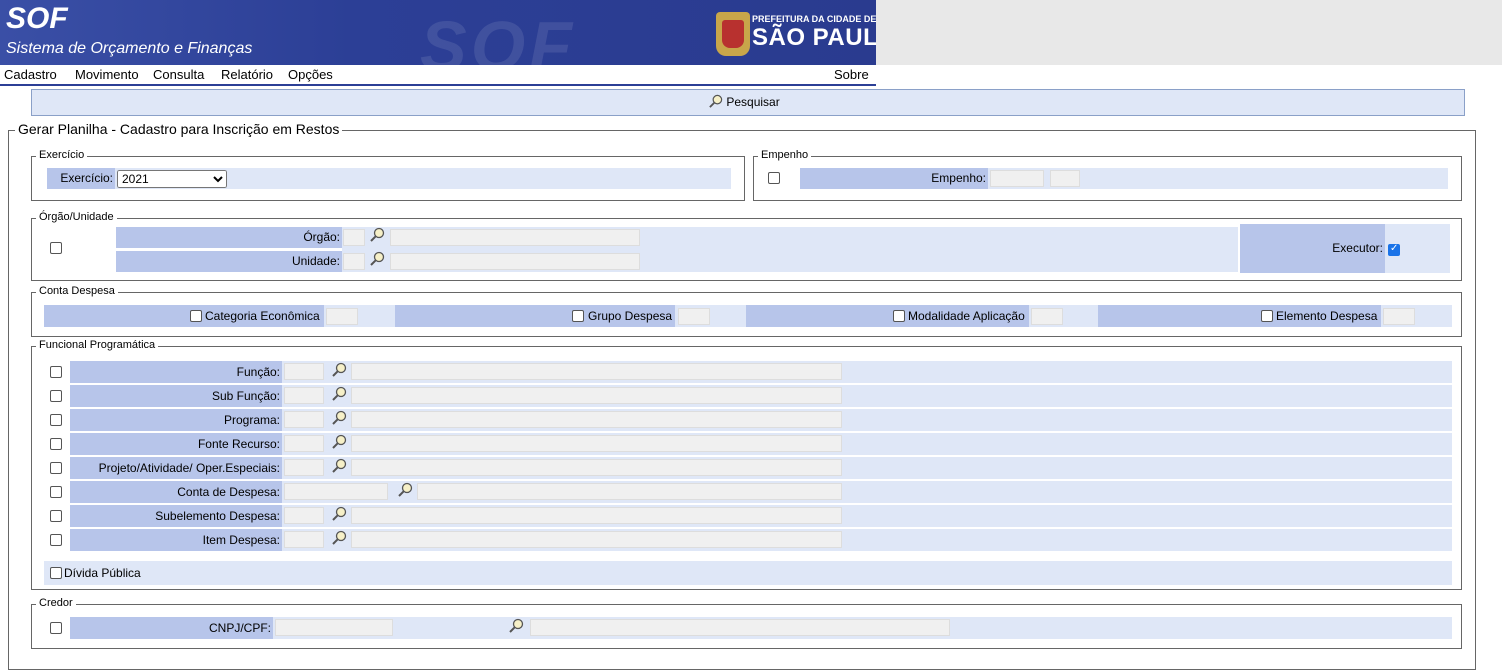 This screenshot has height=670, width=1502. I want to click on funcao-code-input, so click(304, 371).